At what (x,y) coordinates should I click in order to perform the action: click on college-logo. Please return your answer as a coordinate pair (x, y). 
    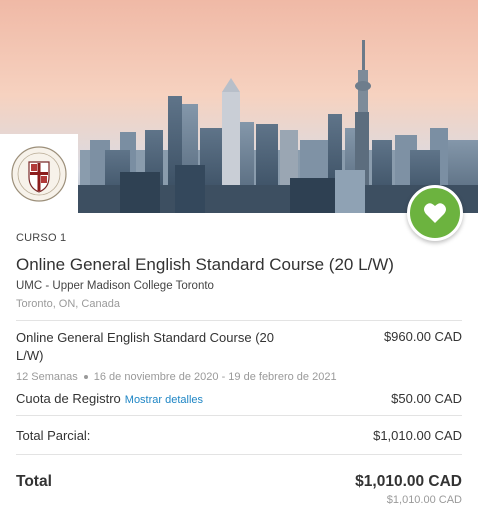
    Looking at the image, I should click on (39, 173).